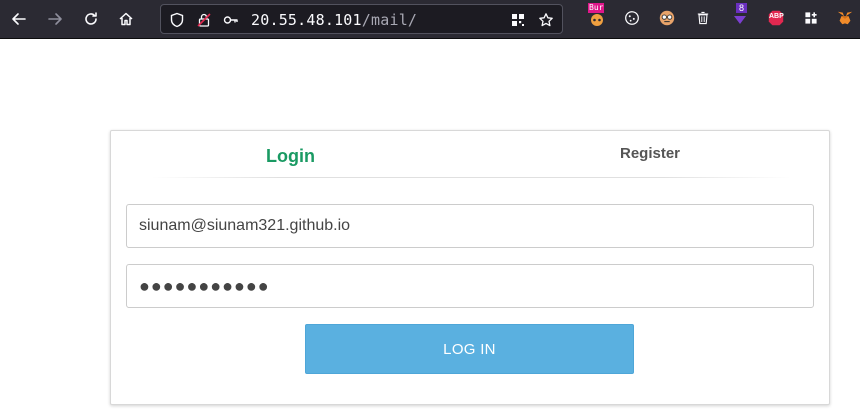 The image size is (860, 416). Describe the element at coordinates (518, 20) in the screenshot. I see `qr-code-icon` at that location.